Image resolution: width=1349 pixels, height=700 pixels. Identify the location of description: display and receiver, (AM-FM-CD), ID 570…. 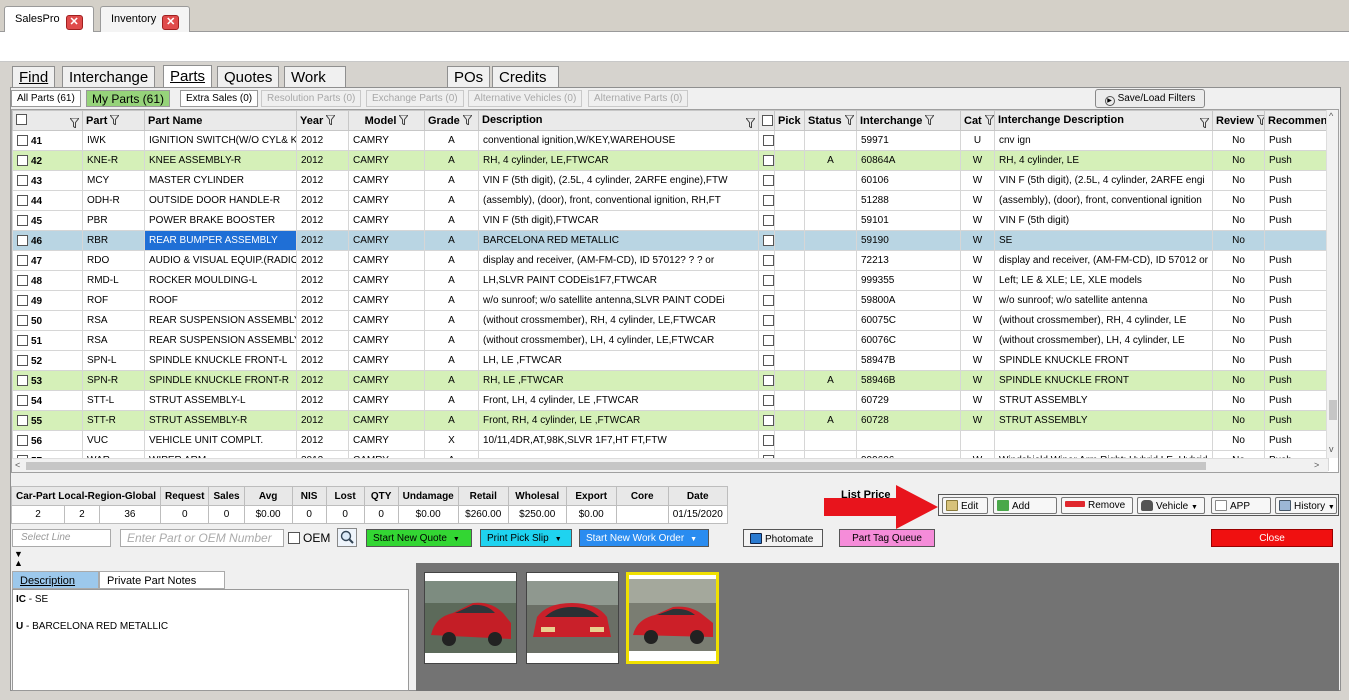
(618, 260).